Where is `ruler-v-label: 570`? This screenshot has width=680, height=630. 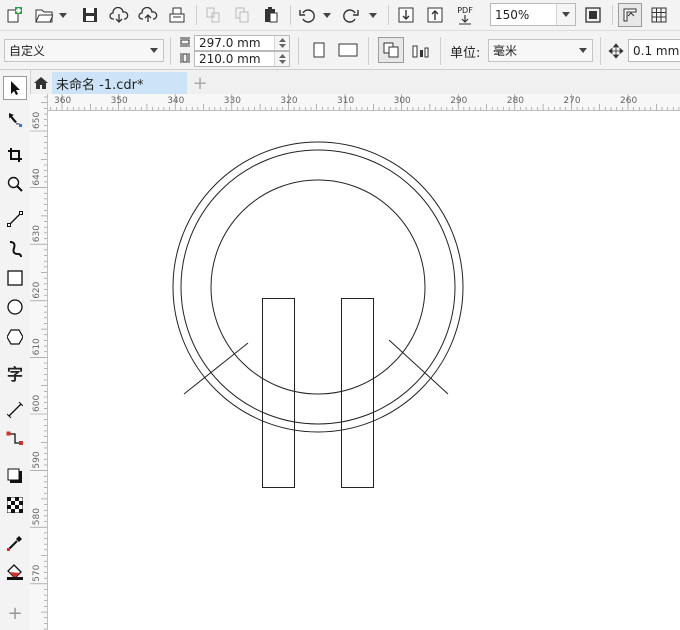
ruler-v-label: 570 is located at coordinates (37, 572).